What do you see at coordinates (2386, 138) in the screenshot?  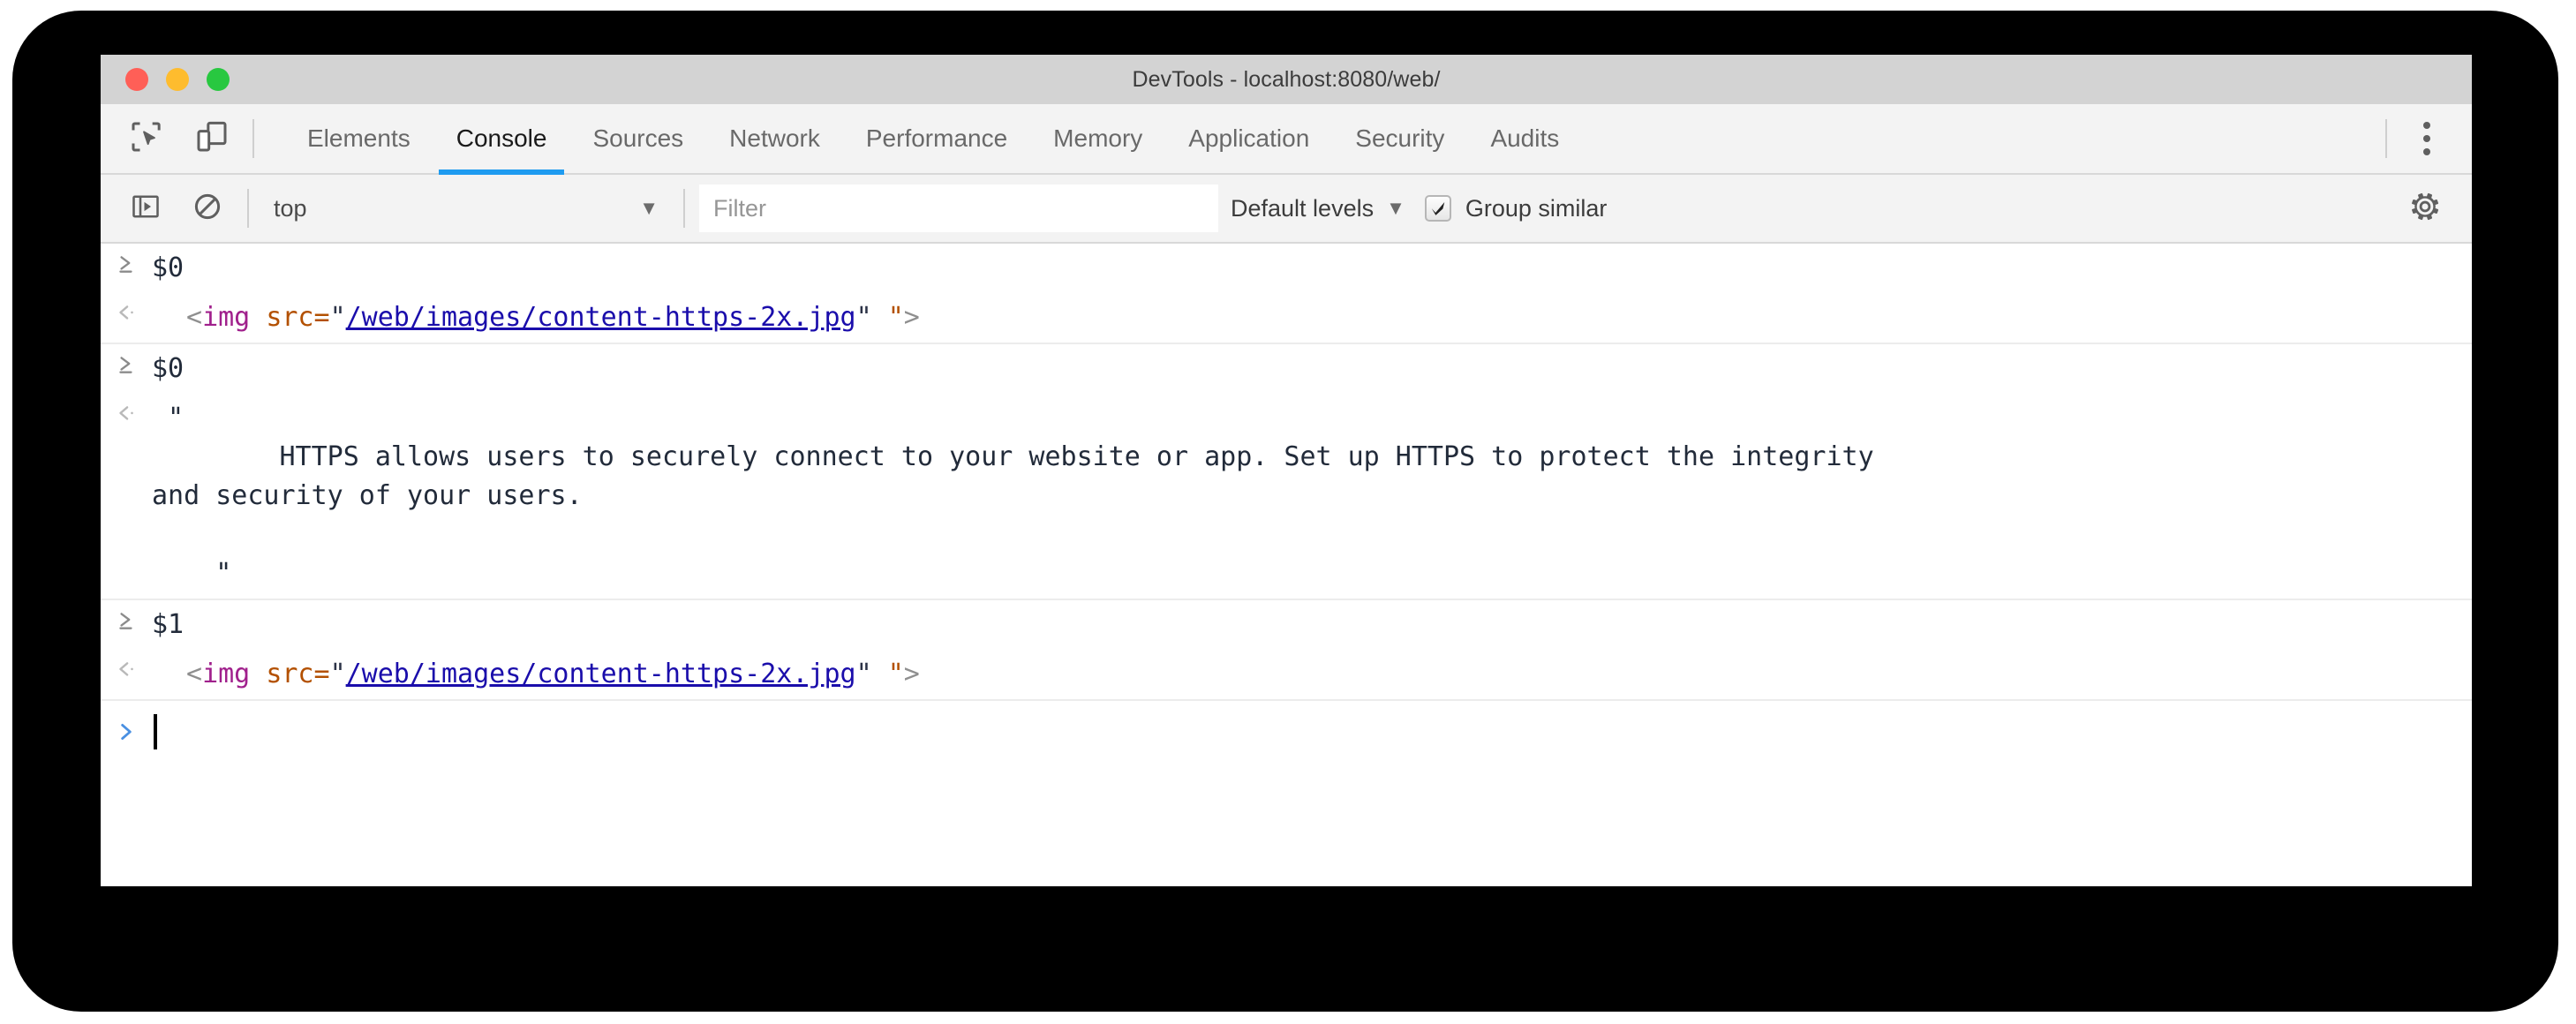 I see `tabbar-divider-right` at bounding box center [2386, 138].